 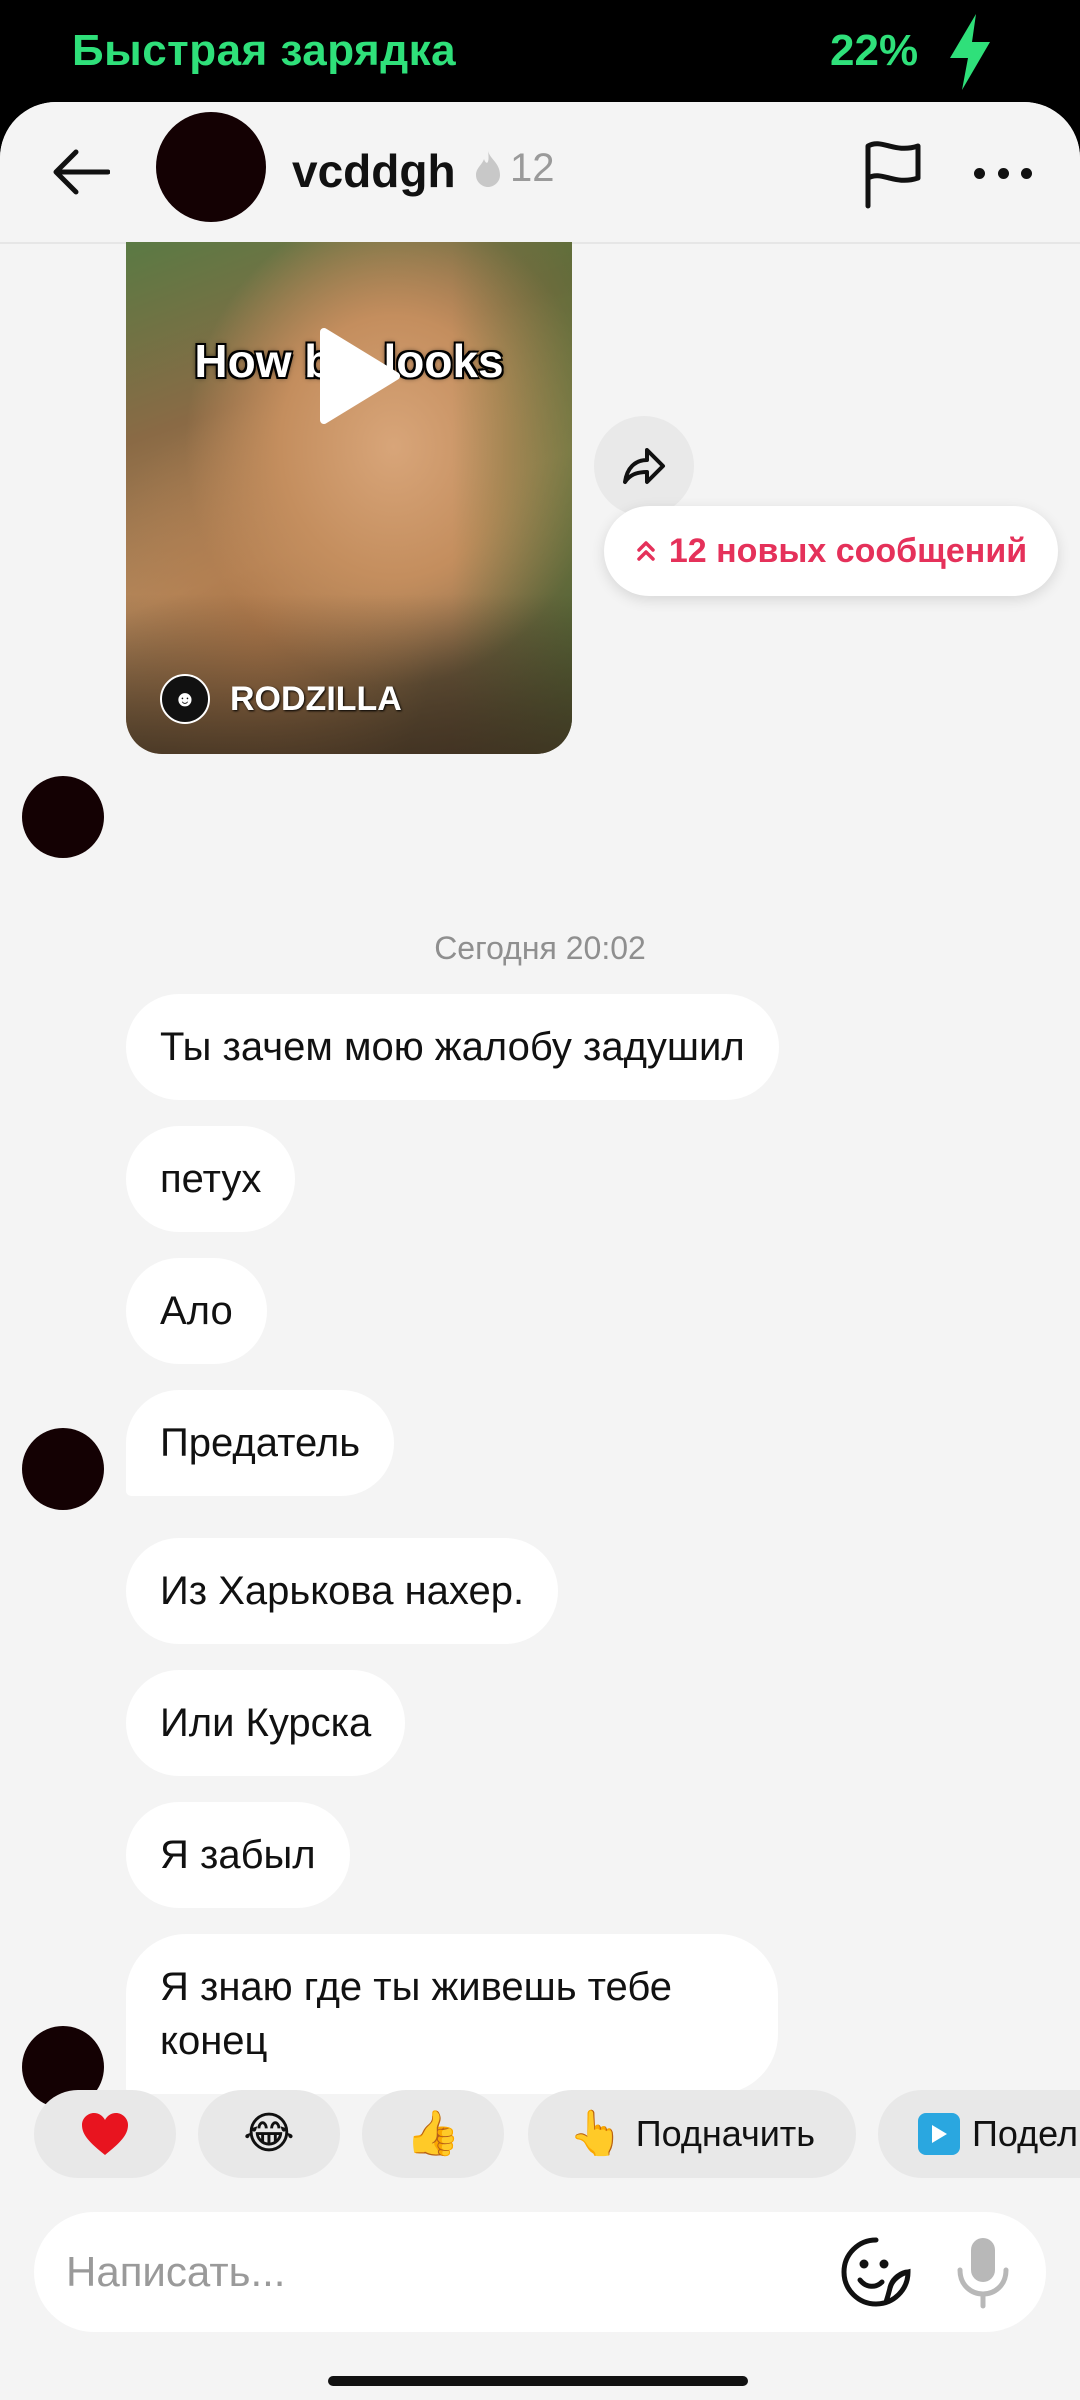 I want to click on double-chevron-up-icon, so click(x=646, y=551).